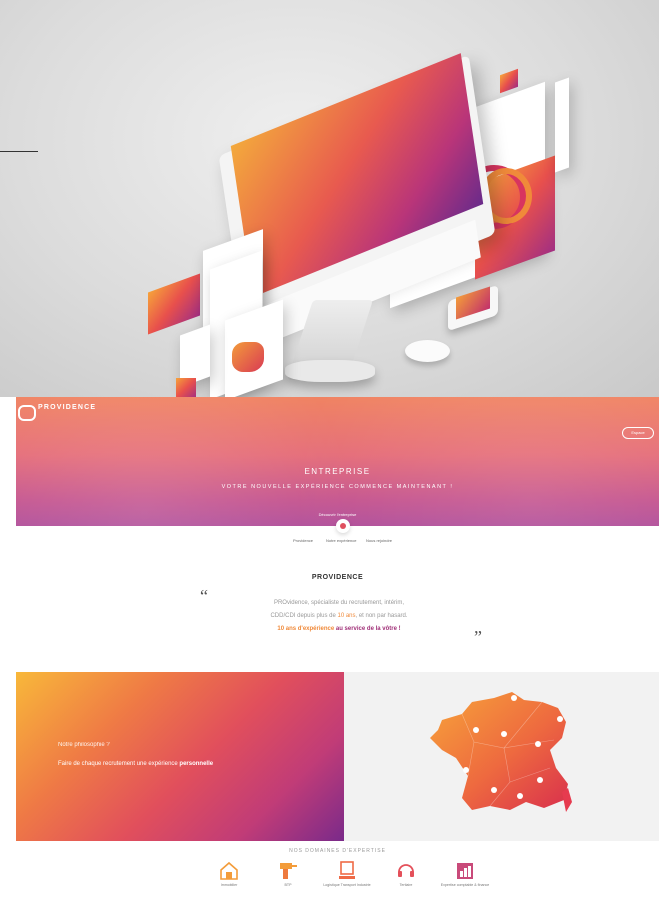 The image size is (659, 923). What do you see at coordinates (186, 387) in the screenshot?
I see `floating-logo-tile` at bounding box center [186, 387].